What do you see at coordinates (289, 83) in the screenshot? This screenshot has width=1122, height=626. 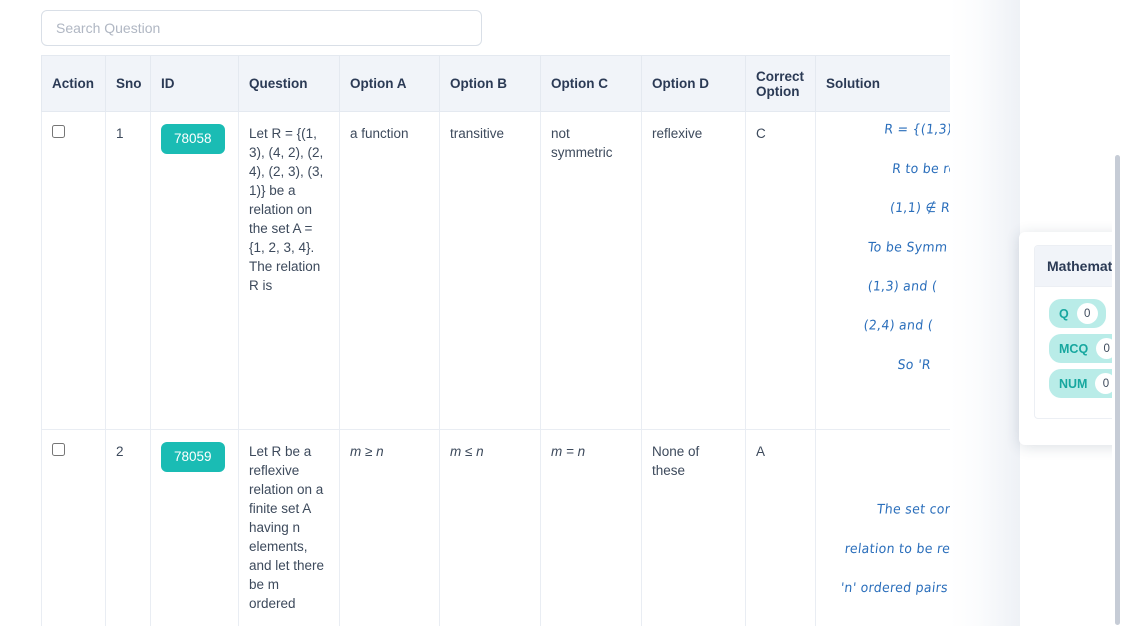 I see `column-header-question: Question` at bounding box center [289, 83].